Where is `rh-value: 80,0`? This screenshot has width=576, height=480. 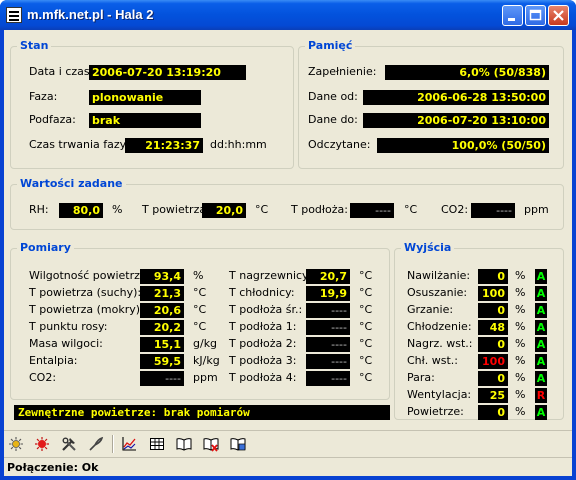 rh-value: 80,0 is located at coordinates (81, 210).